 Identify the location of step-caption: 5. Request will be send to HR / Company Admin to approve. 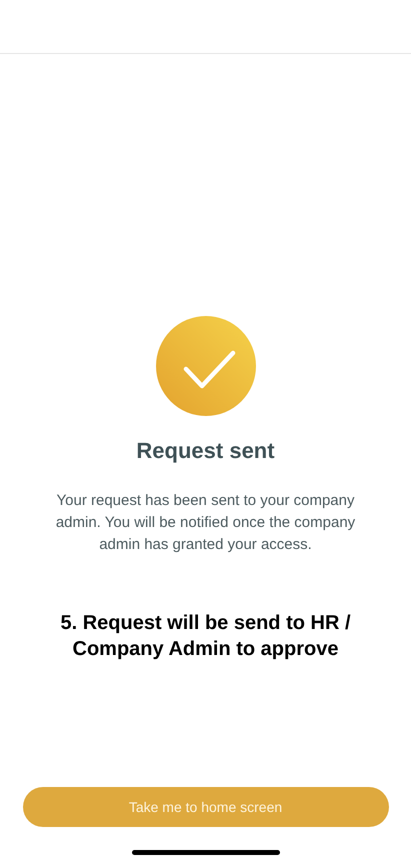
(205, 636).